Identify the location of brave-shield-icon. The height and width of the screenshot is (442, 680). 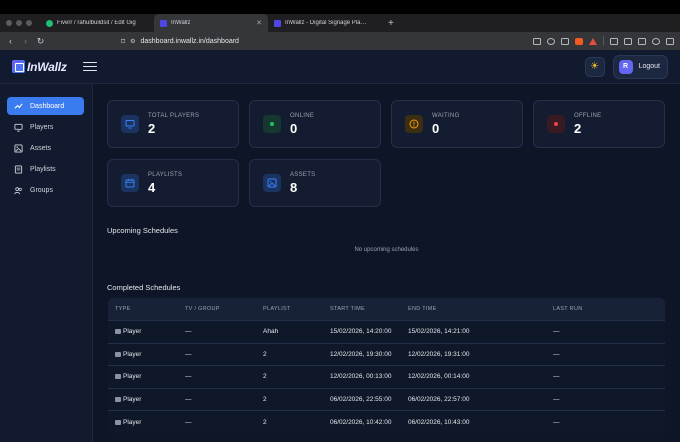
(579, 41).